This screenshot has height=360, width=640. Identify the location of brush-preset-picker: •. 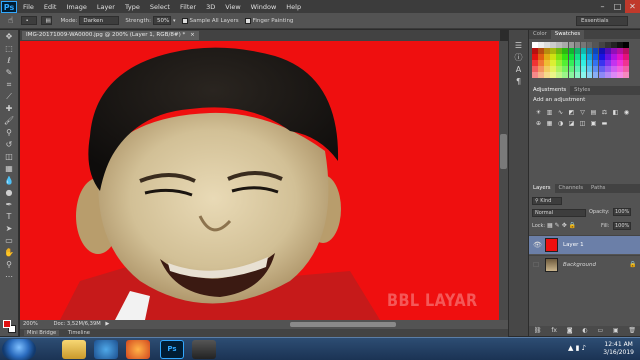
(29, 20).